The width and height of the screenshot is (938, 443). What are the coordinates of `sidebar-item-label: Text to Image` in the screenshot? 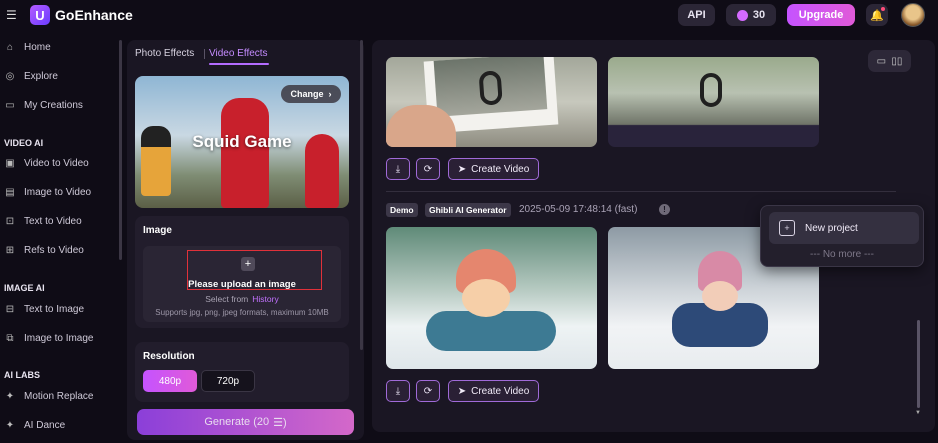 It's located at (54, 309).